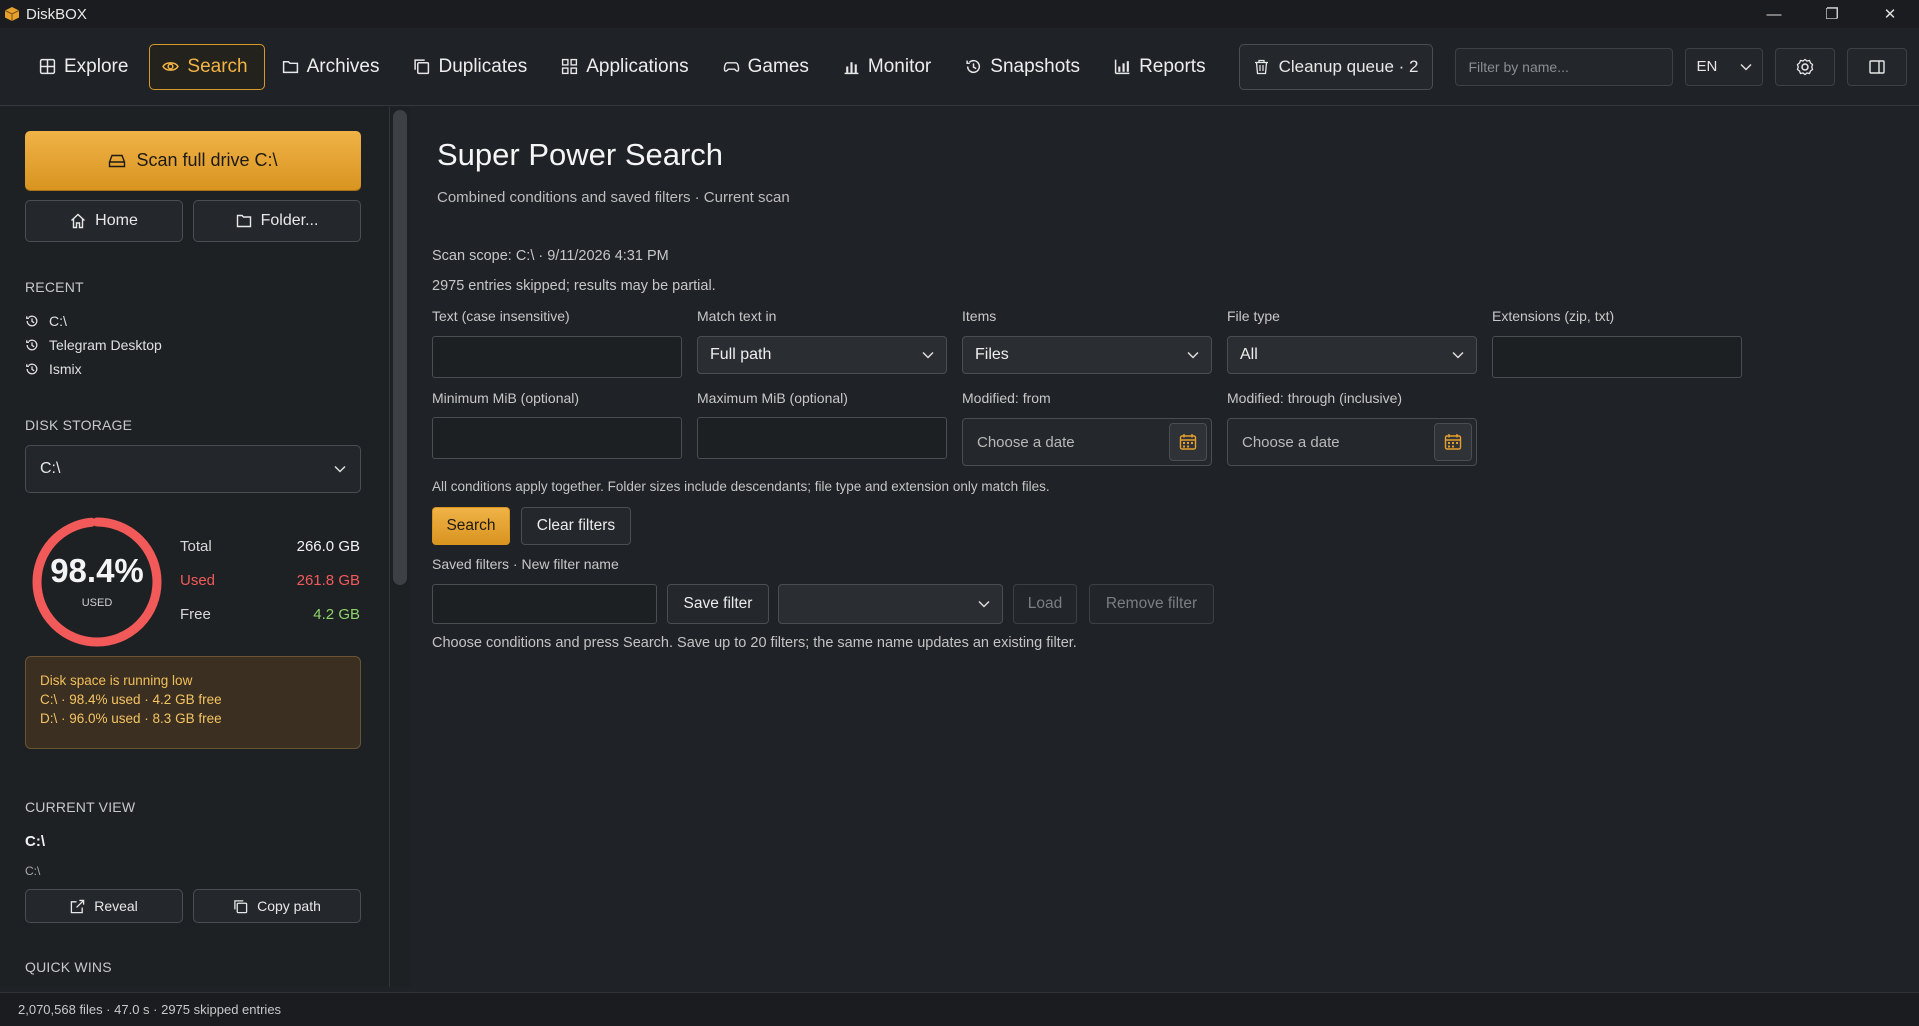 The height and width of the screenshot is (1026, 1919). Describe the element at coordinates (289, 906) in the screenshot. I see `copy-path-button-label: Copy path` at that location.